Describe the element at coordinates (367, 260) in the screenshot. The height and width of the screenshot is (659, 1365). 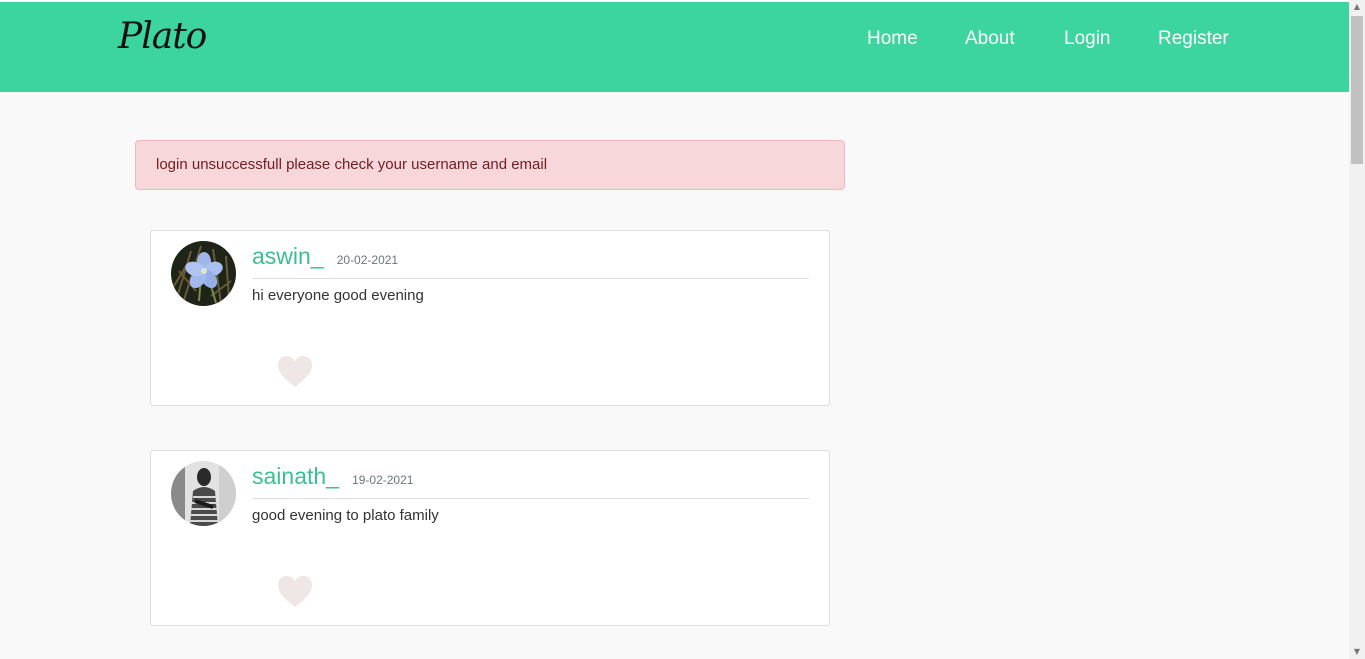
I see `post-date: 20-02-2021` at that location.